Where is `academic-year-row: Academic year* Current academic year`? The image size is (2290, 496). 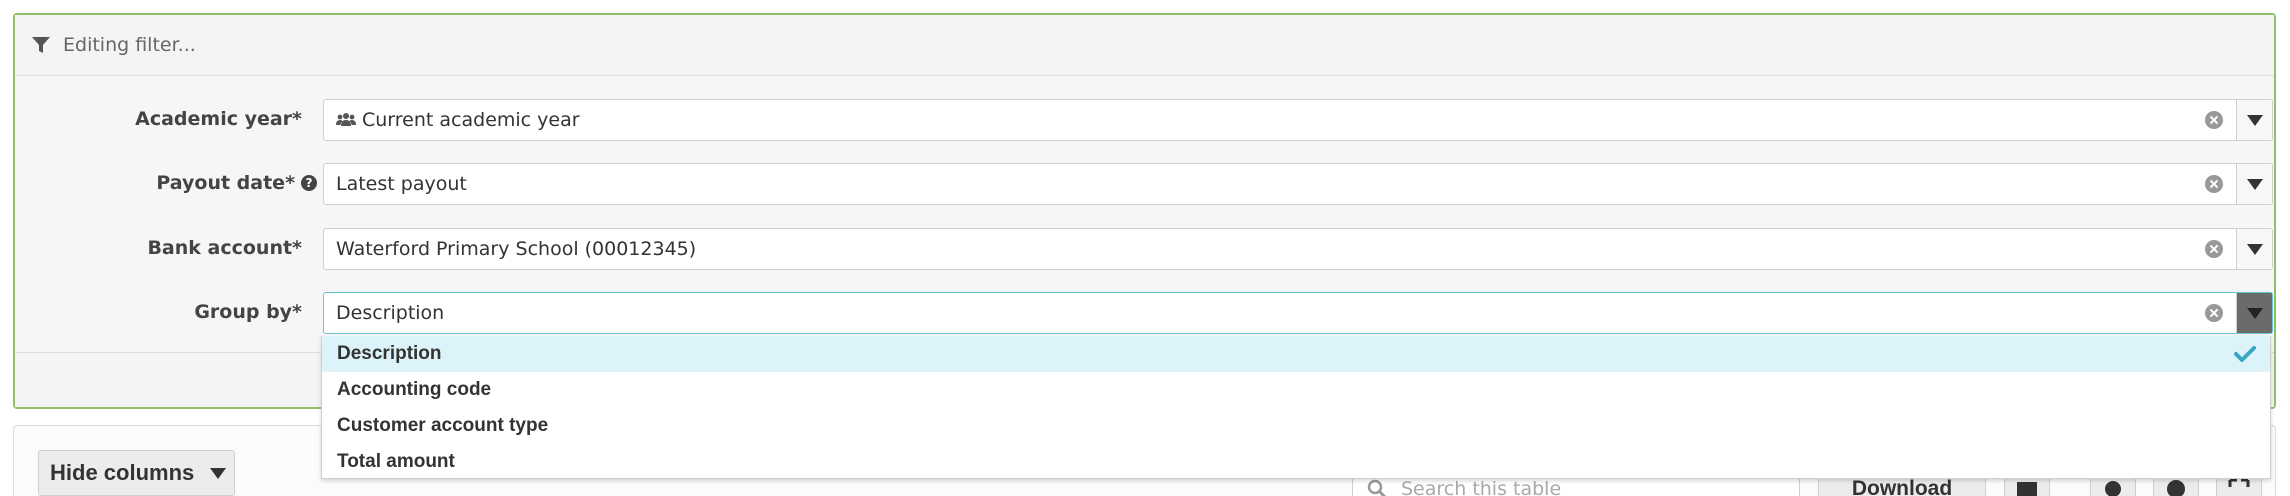 academic-year-row: Academic year* Current academic year is located at coordinates (1144, 120).